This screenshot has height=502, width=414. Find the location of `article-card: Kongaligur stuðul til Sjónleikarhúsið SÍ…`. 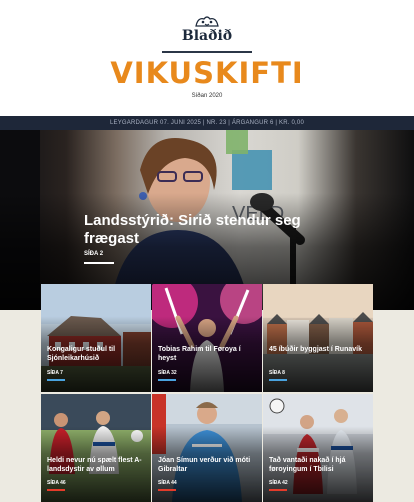

article-card: Kongaligur stuðul til Sjónleikarhúsið SÍ… is located at coordinates (96, 338).